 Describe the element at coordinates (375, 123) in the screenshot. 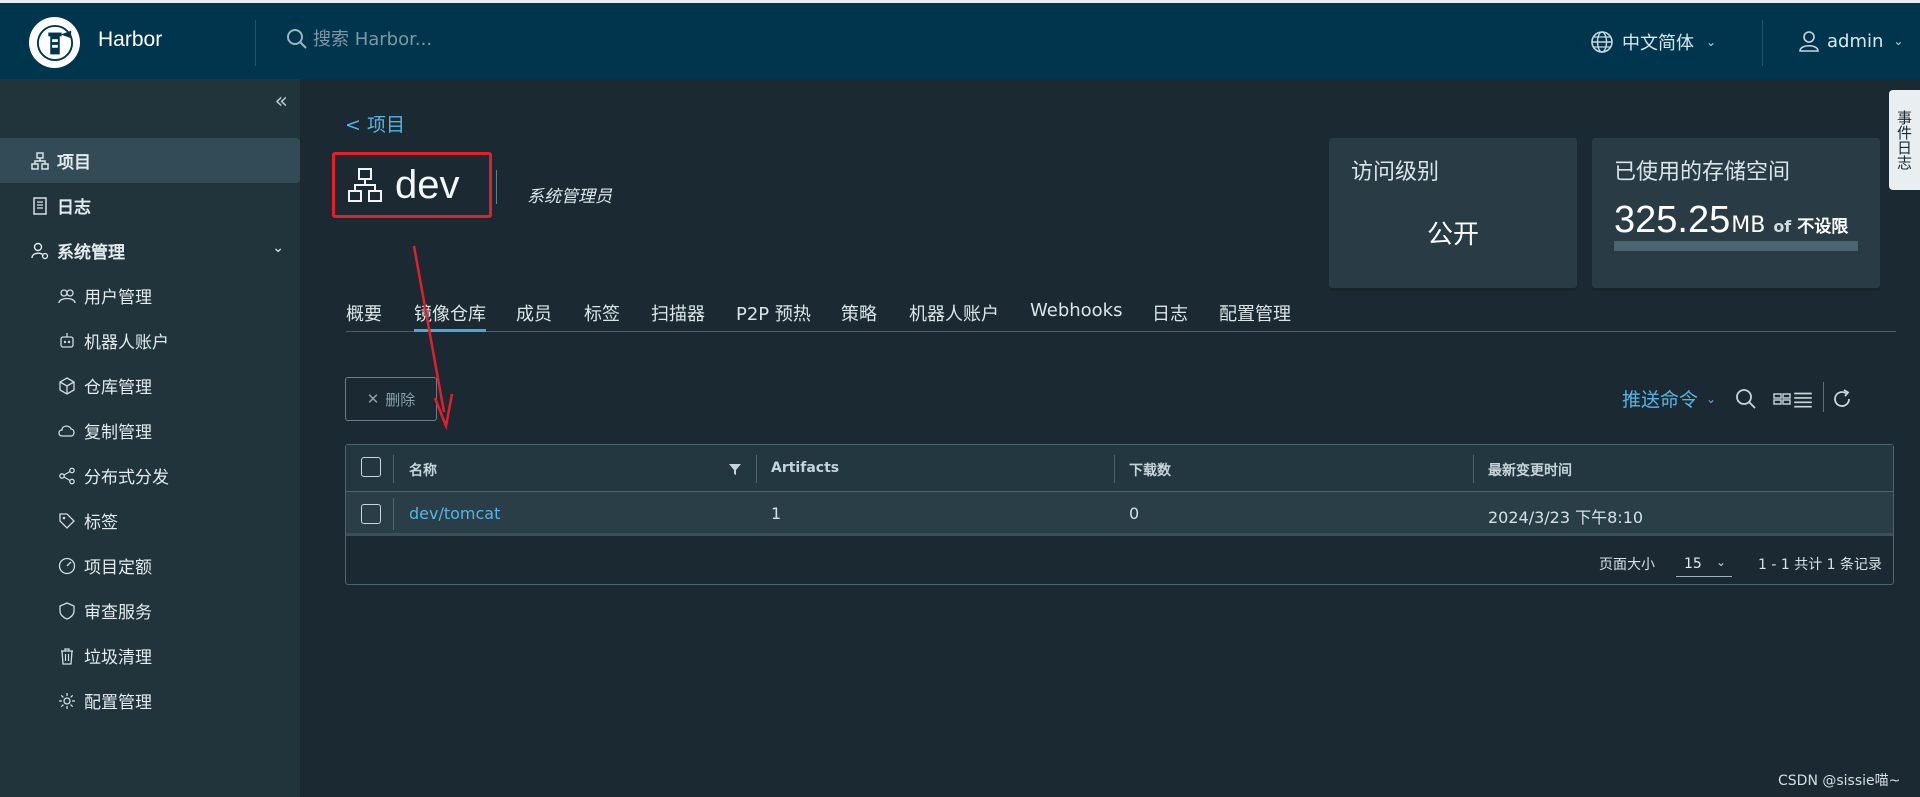

I see `back-to-projects-link: < 项目` at that location.